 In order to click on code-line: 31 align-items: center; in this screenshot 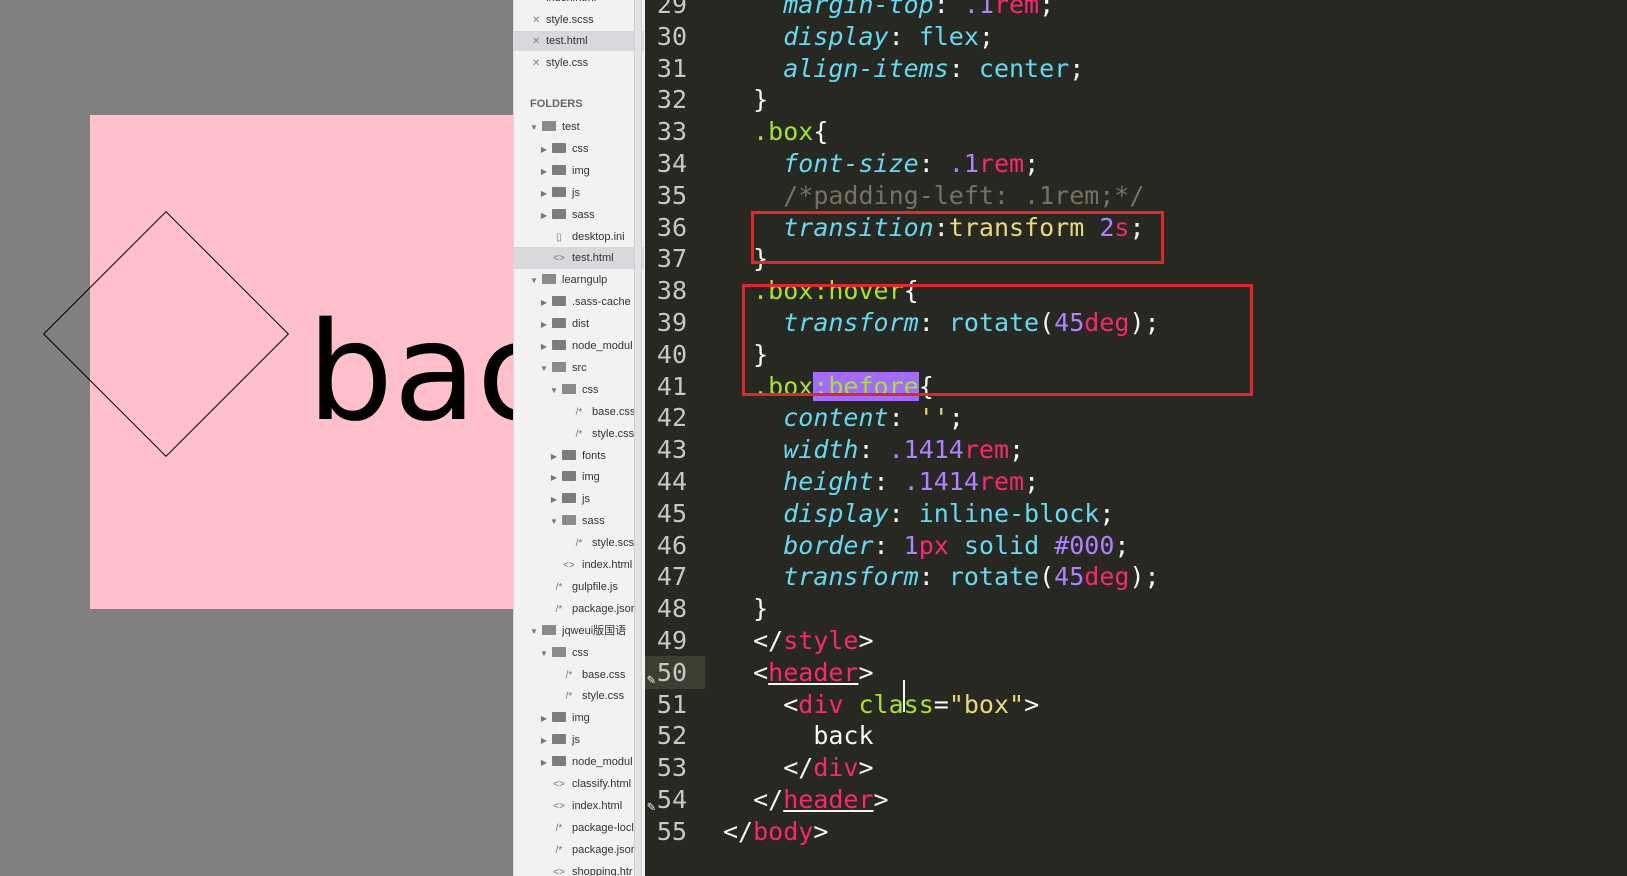, I will do `click(1136, 68)`.